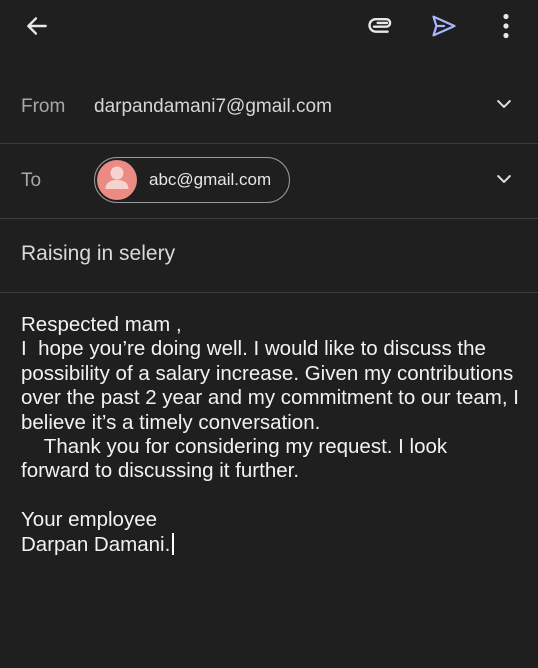  I want to click on recipient-email: abc@gmail.com, so click(210, 179).